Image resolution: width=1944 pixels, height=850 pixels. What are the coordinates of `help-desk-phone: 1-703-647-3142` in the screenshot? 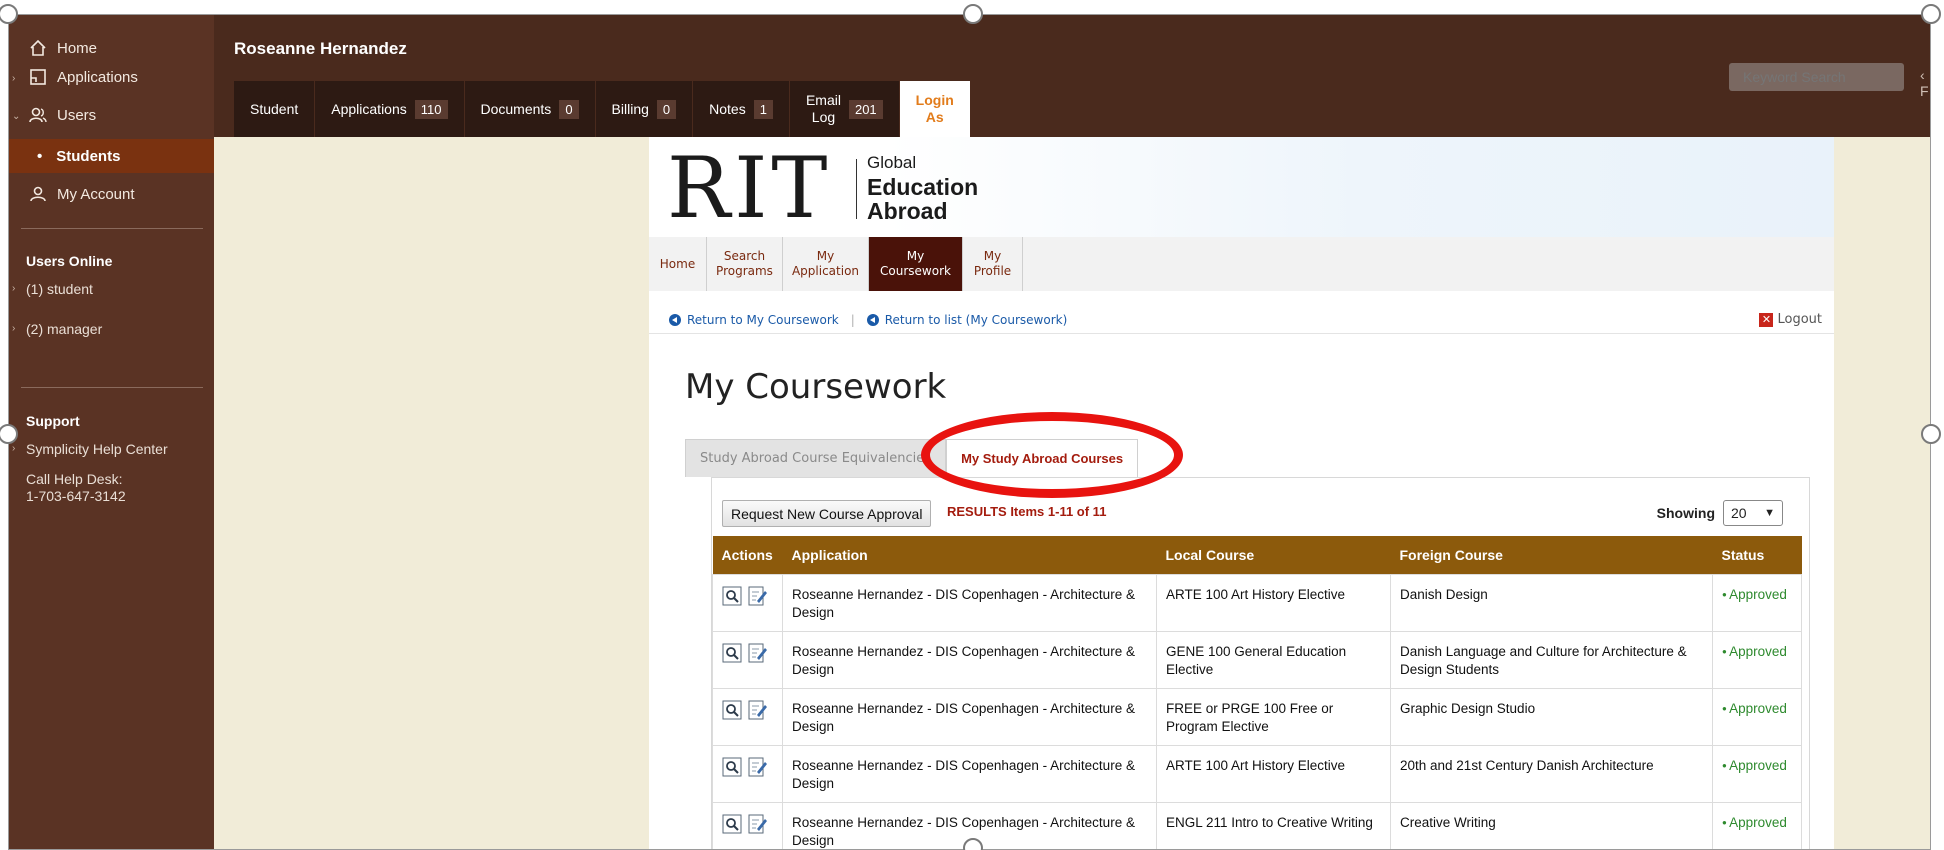 It's located at (76, 496).